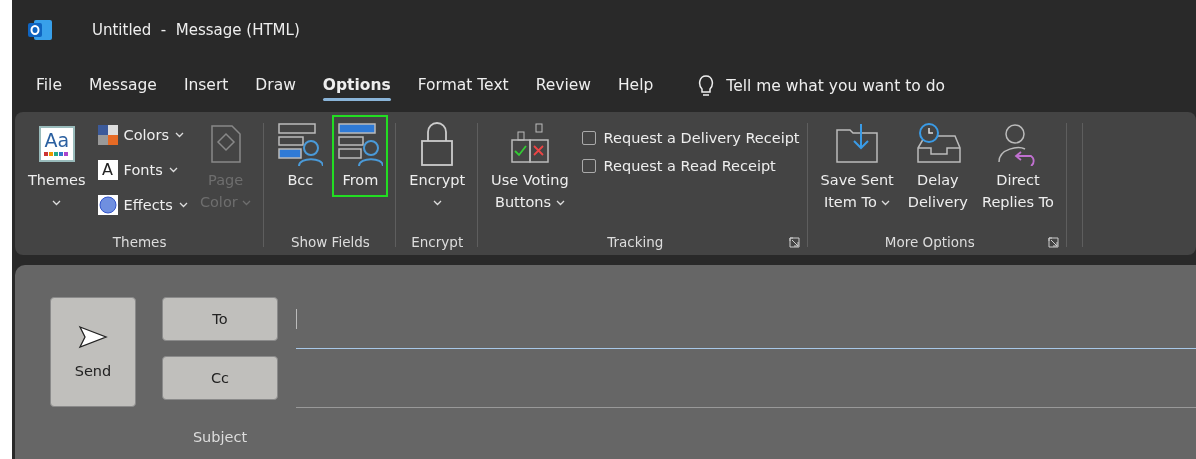 The image size is (1196, 459). What do you see at coordinates (463, 86) in the screenshot?
I see `ribbon-tab: Format Text` at bounding box center [463, 86].